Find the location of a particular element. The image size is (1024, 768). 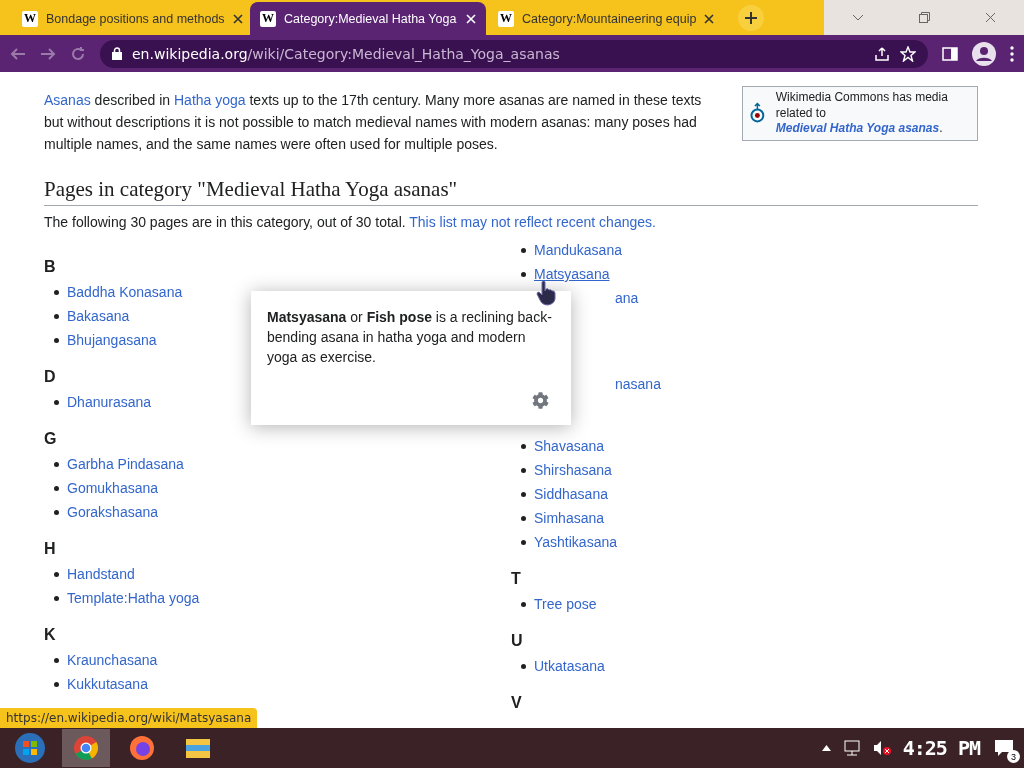

page-link: Gomukhasana is located at coordinates (113, 488).